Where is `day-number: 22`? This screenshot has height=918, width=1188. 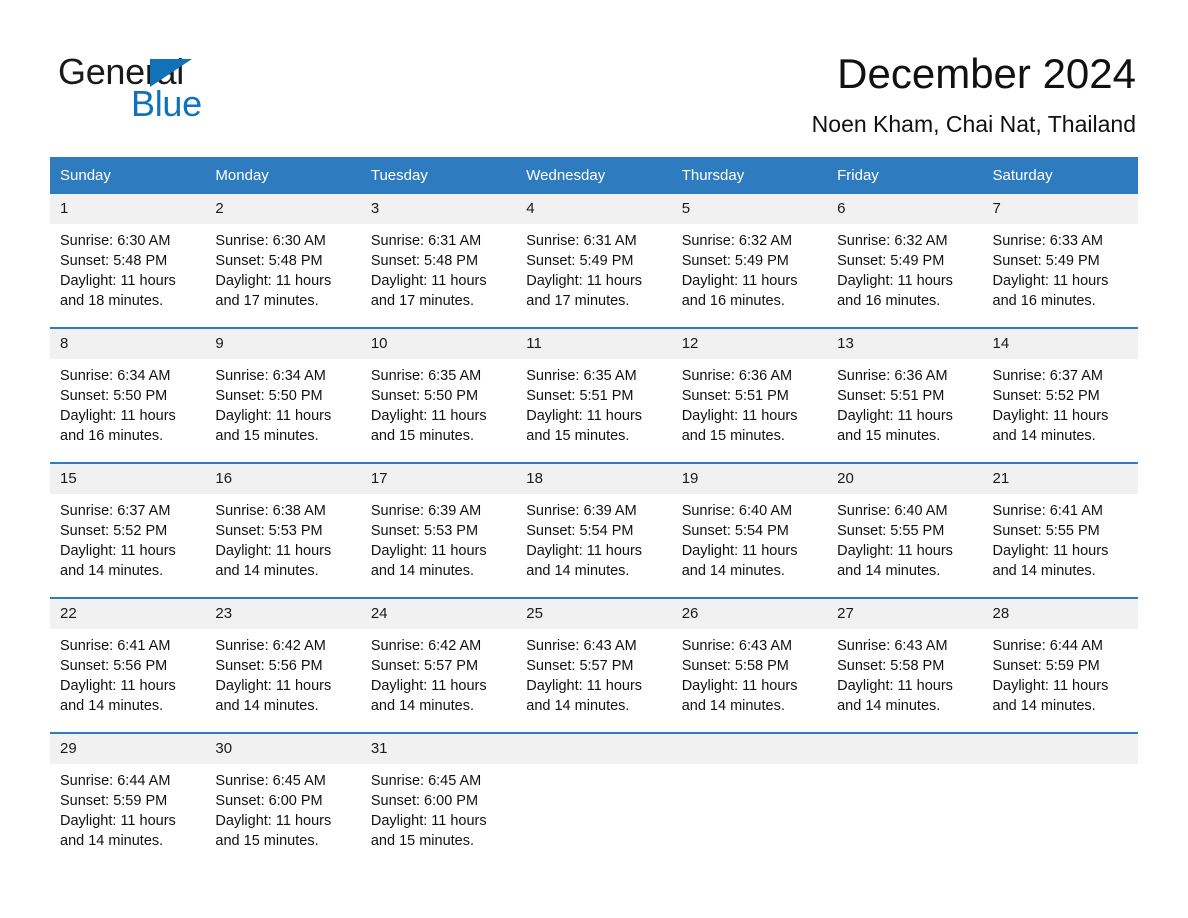
day-number: 22 is located at coordinates (128, 614).